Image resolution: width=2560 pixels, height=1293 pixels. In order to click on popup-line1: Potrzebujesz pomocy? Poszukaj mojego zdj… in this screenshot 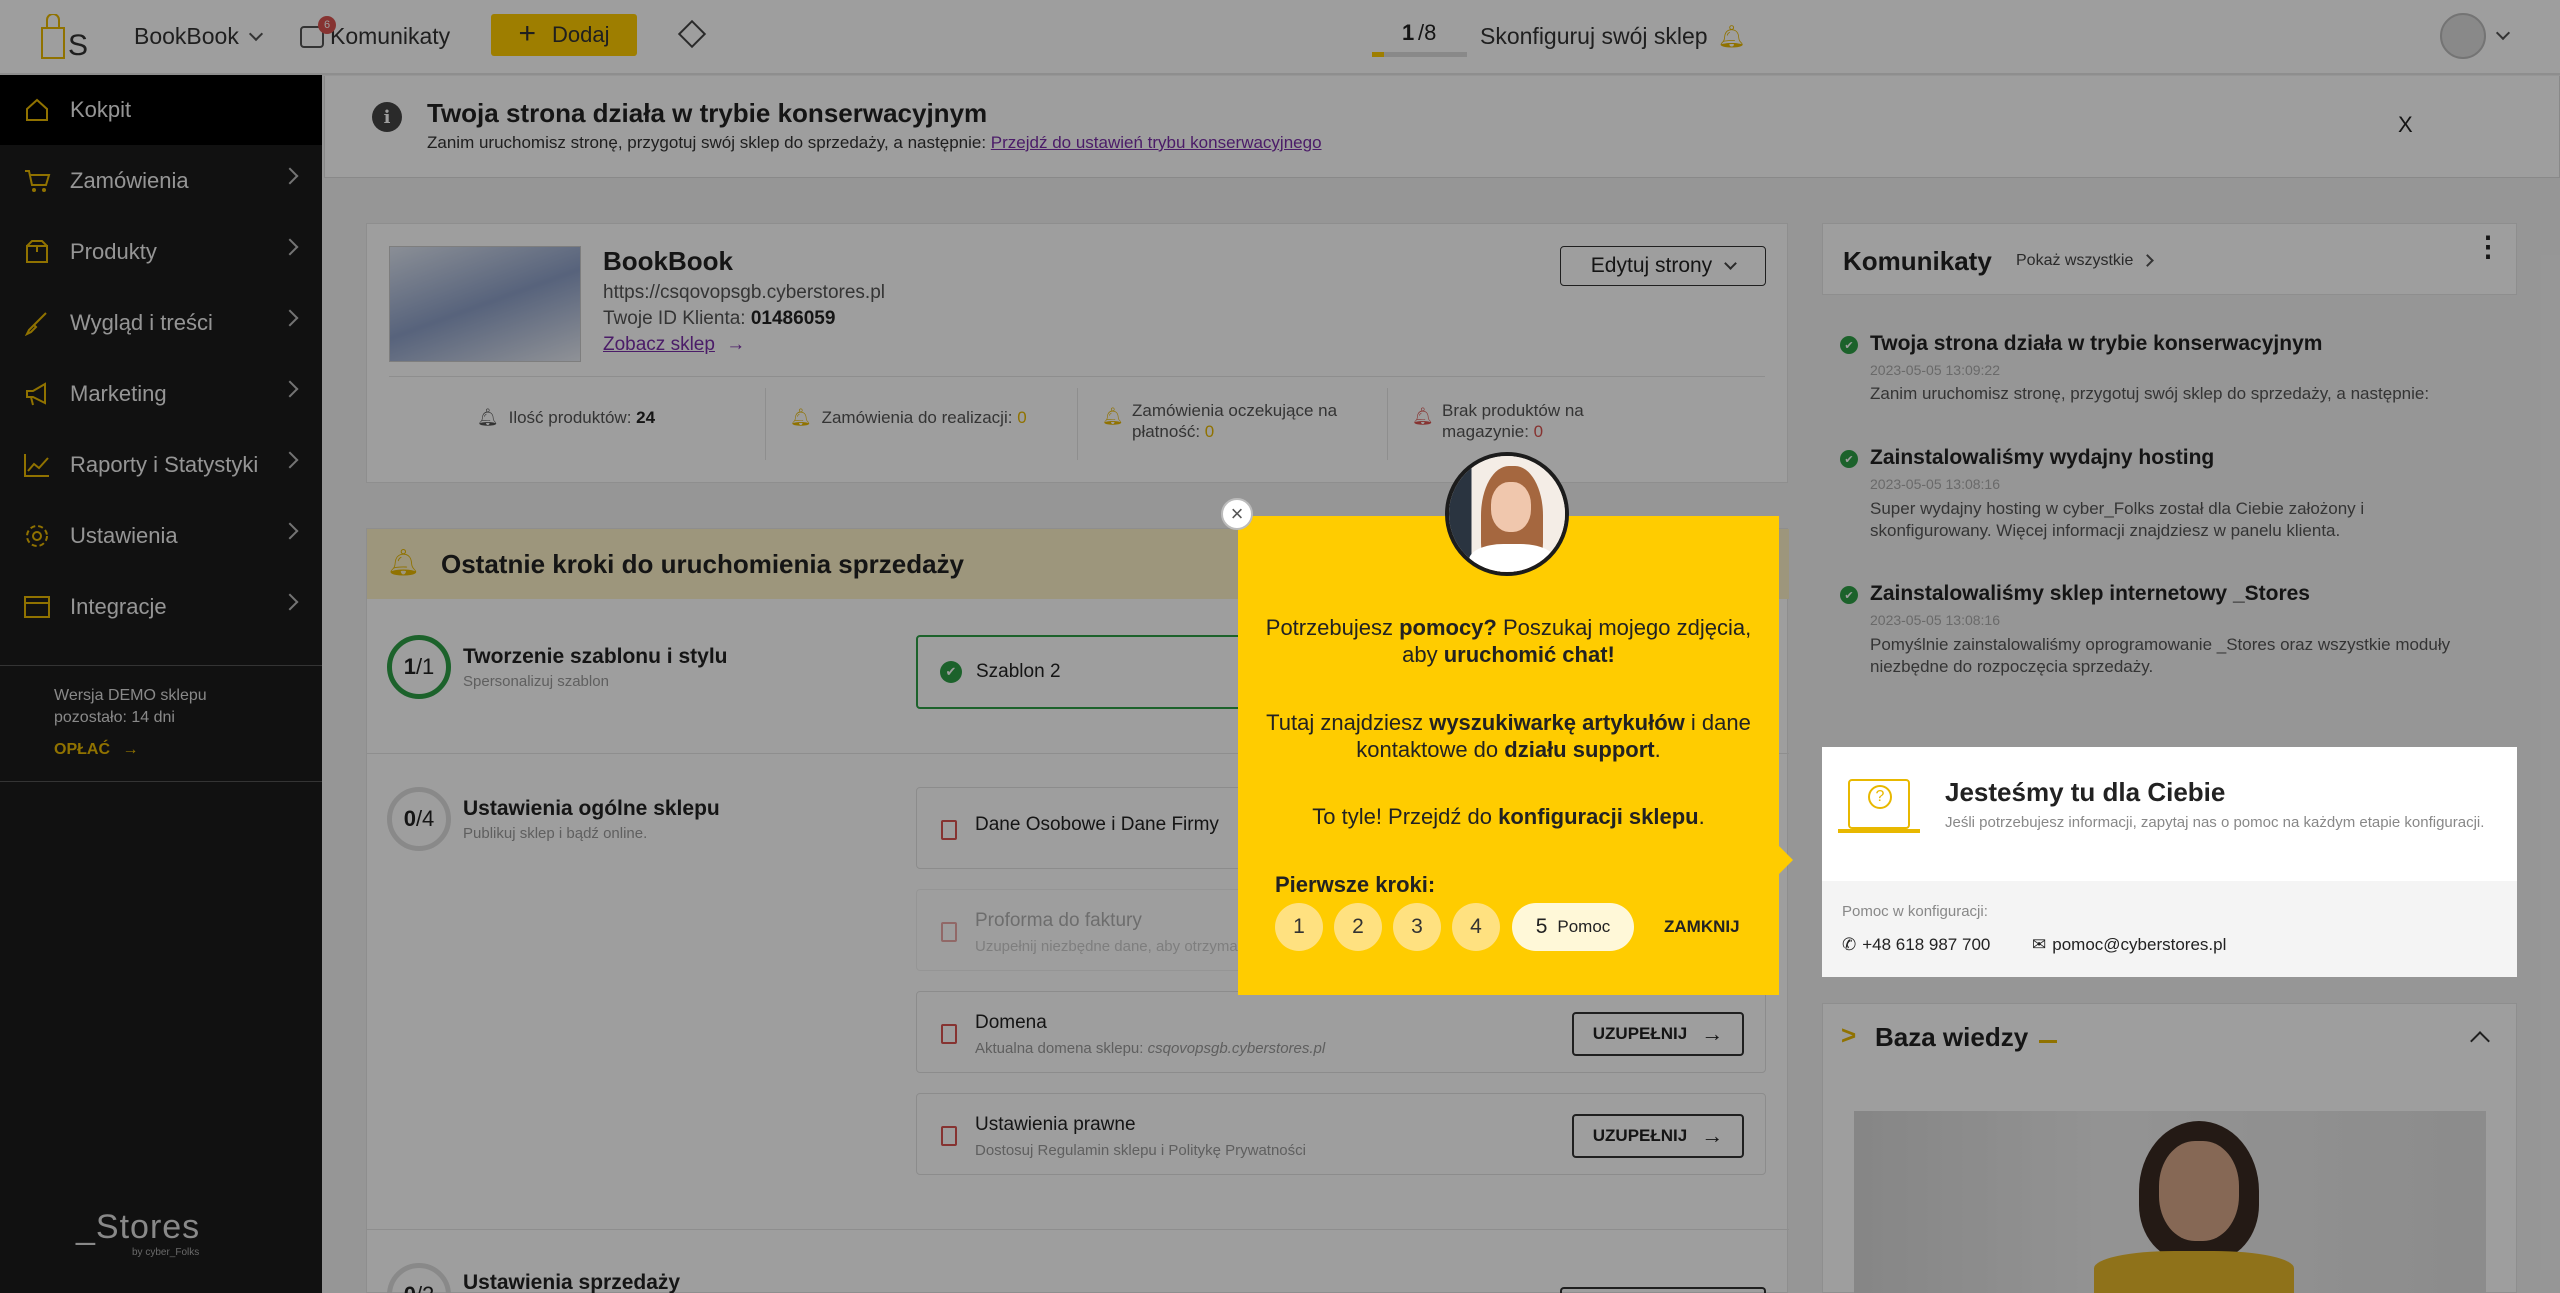, I will do `click(1508, 627)`.